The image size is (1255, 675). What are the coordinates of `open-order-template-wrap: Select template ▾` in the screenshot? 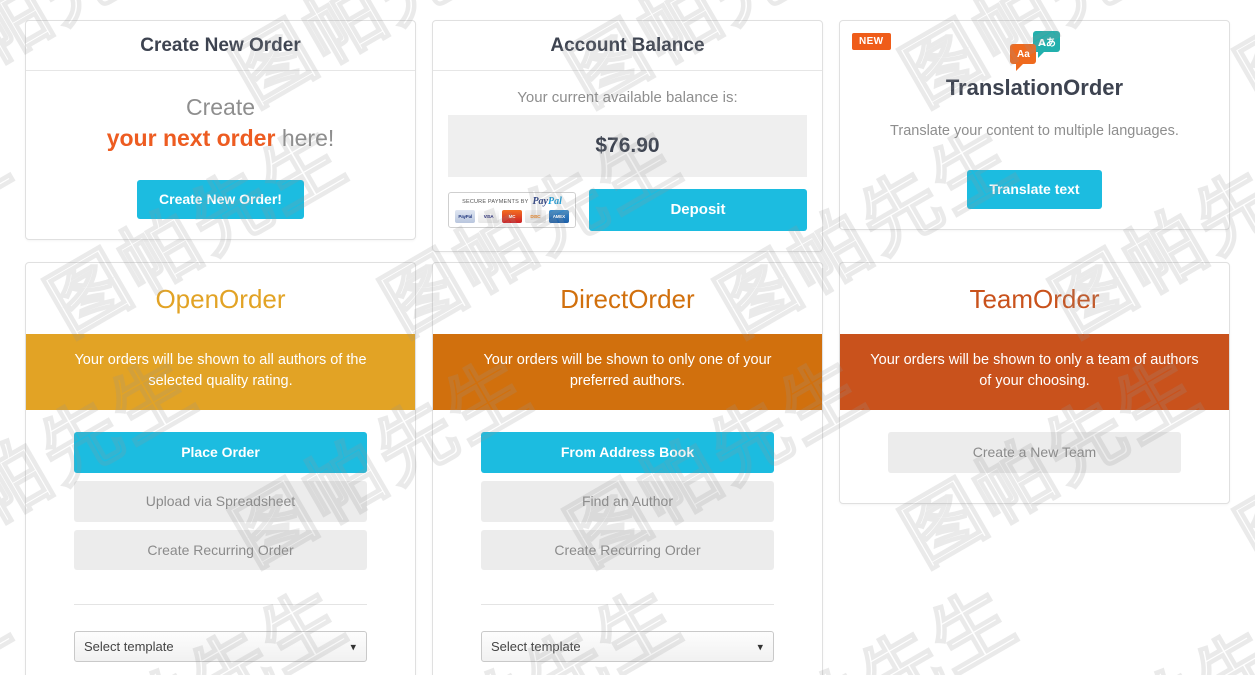 It's located at (220, 647).